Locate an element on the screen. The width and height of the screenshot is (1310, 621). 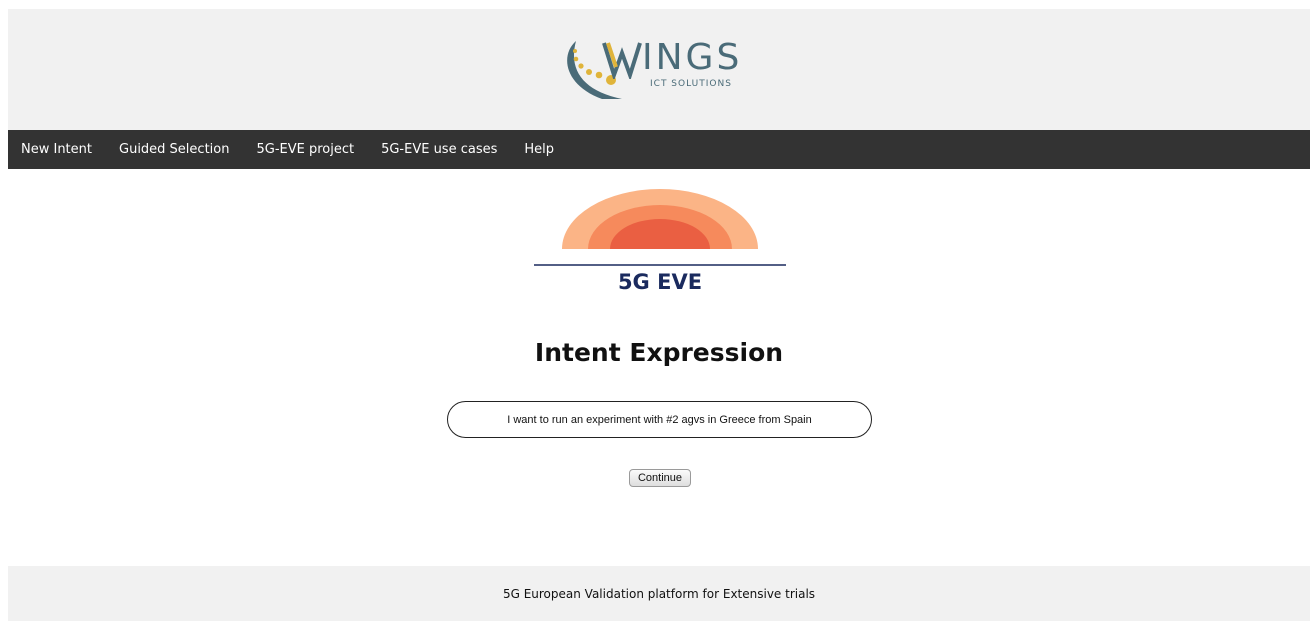
nav-item-5g-eve-use-cases: 5G-EVE use cases is located at coordinates (439, 149).